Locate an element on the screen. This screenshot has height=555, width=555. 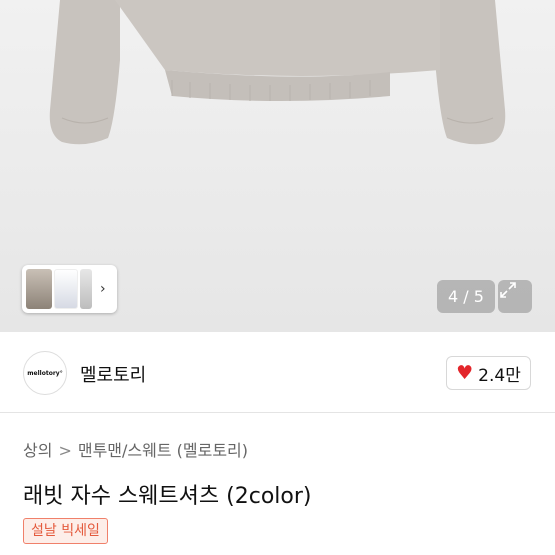
shop-logo-text: mellotory° is located at coordinates (45, 373).